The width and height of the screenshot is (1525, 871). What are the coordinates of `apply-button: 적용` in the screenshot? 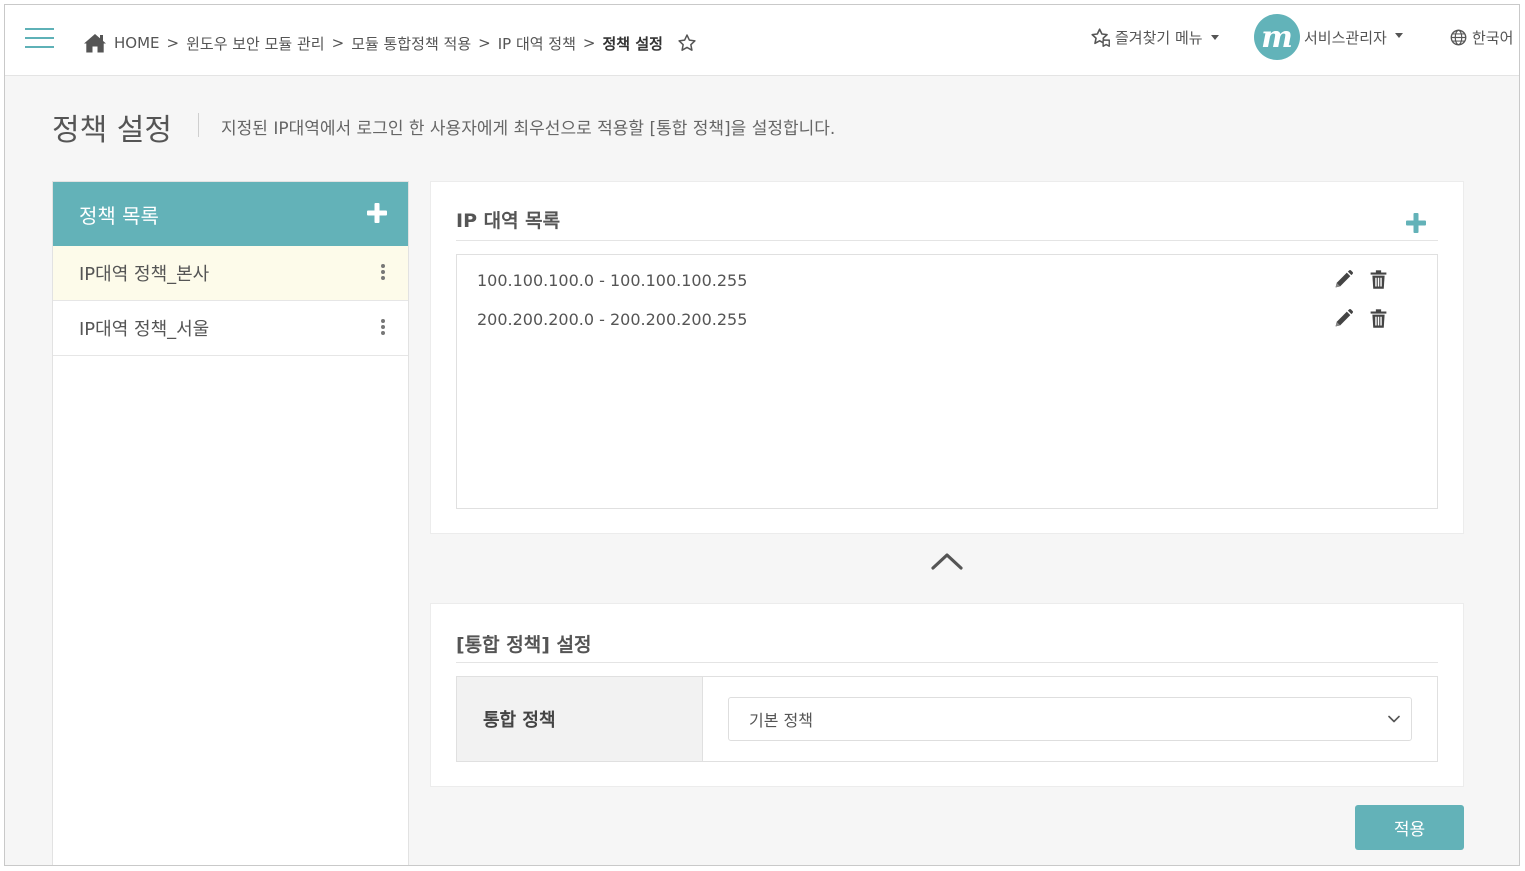 It's located at (1409, 827).